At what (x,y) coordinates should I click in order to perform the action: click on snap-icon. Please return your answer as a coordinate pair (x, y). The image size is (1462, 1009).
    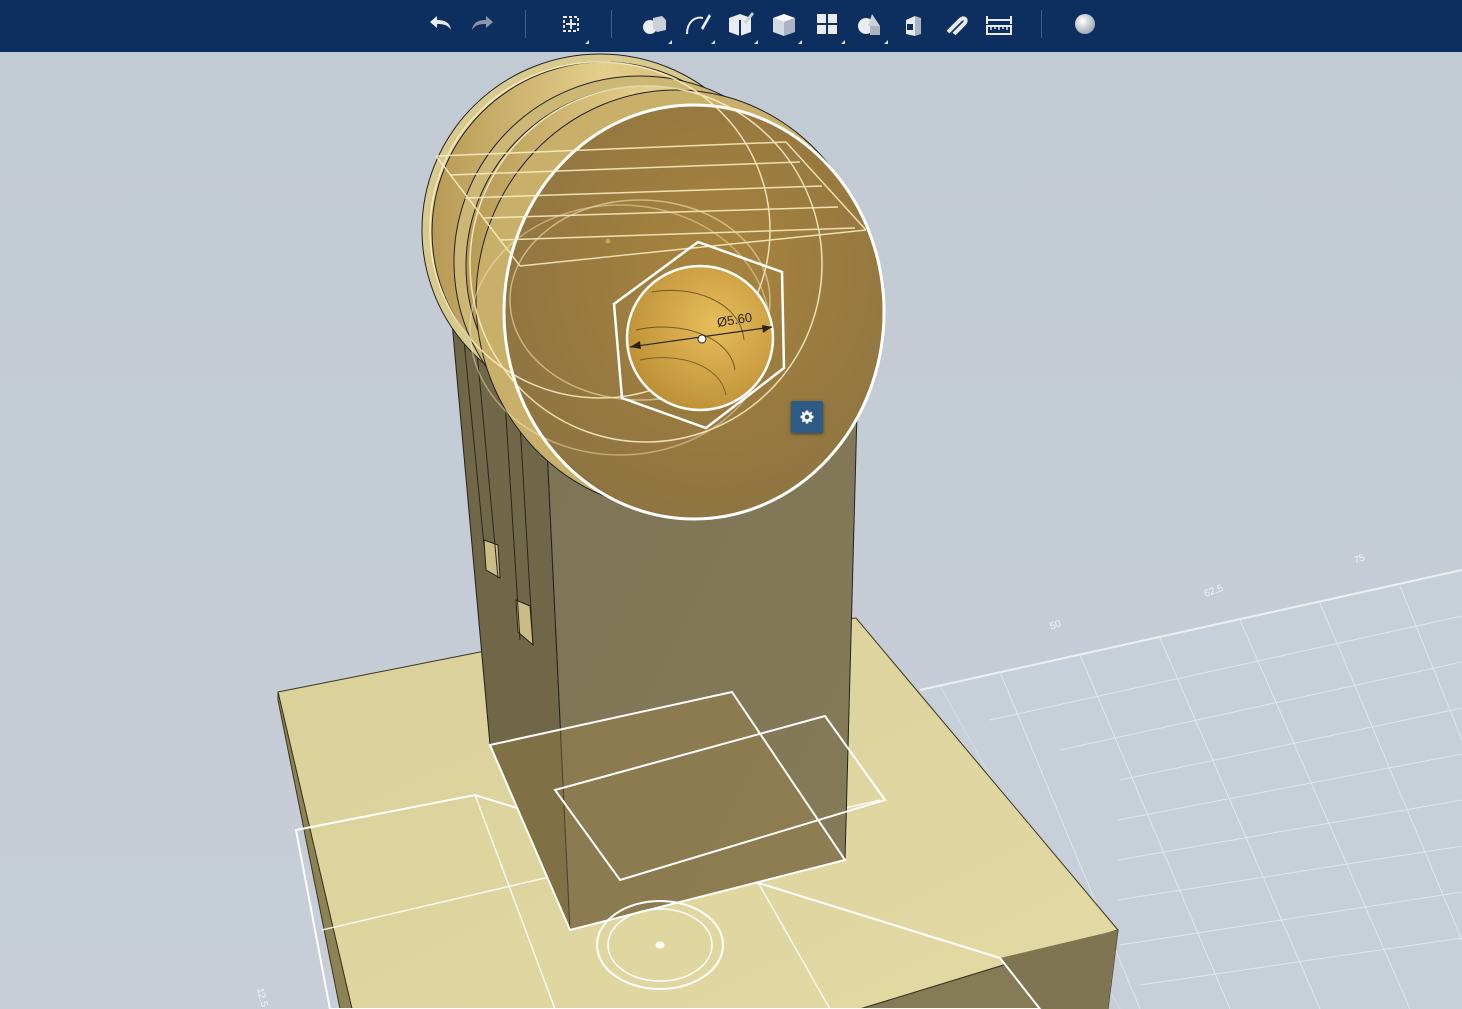
    Looking at the image, I should click on (957, 26).